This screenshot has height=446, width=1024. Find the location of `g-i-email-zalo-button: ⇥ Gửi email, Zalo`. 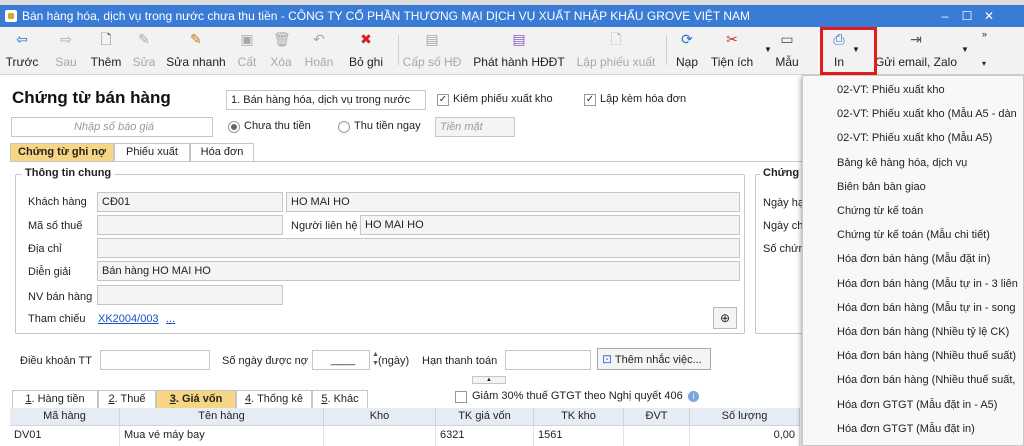

g-i-email-zalo-button: ⇥ Gửi email, Zalo is located at coordinates (916, 51).